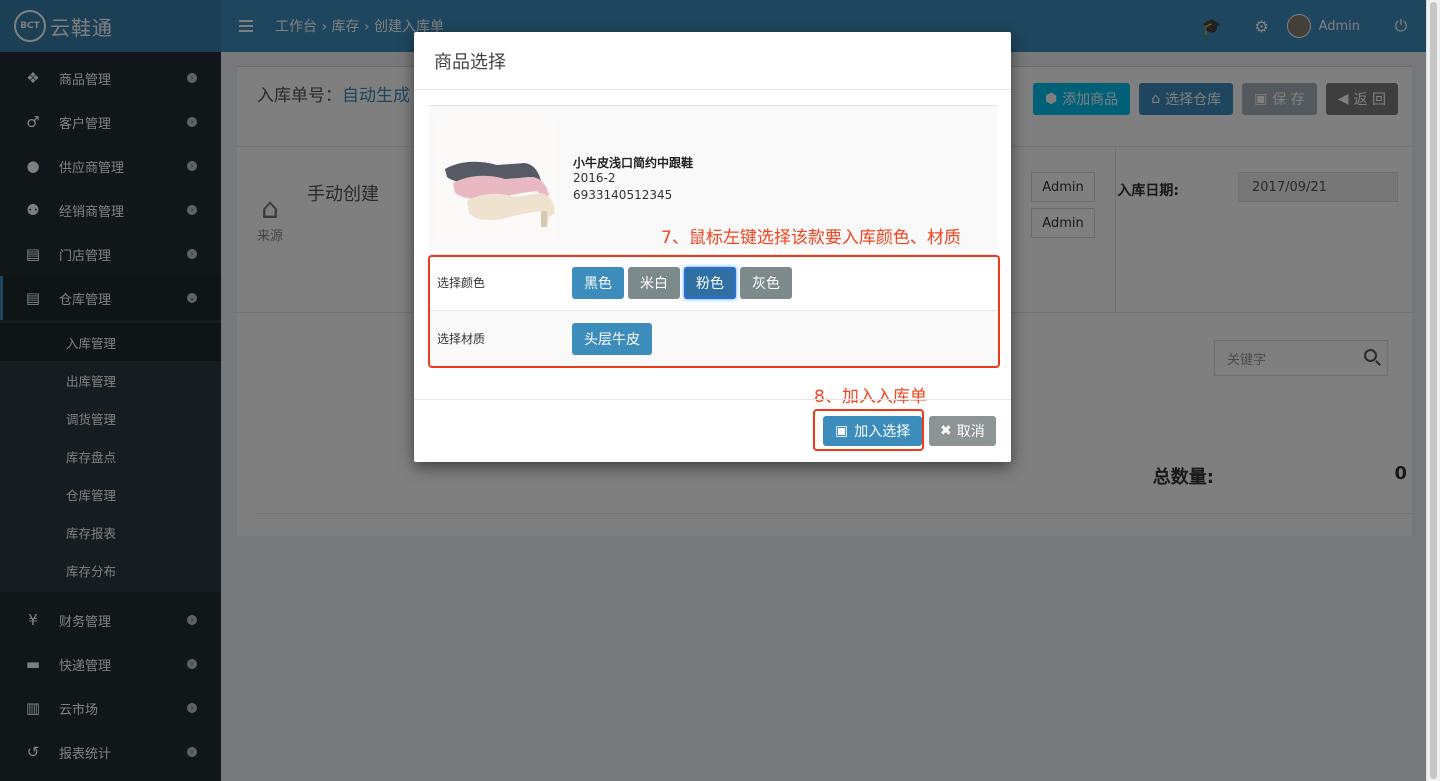 The height and width of the screenshot is (781, 1440). What do you see at coordinates (594, 178) in the screenshot?
I see `product-season: 2016-2` at bounding box center [594, 178].